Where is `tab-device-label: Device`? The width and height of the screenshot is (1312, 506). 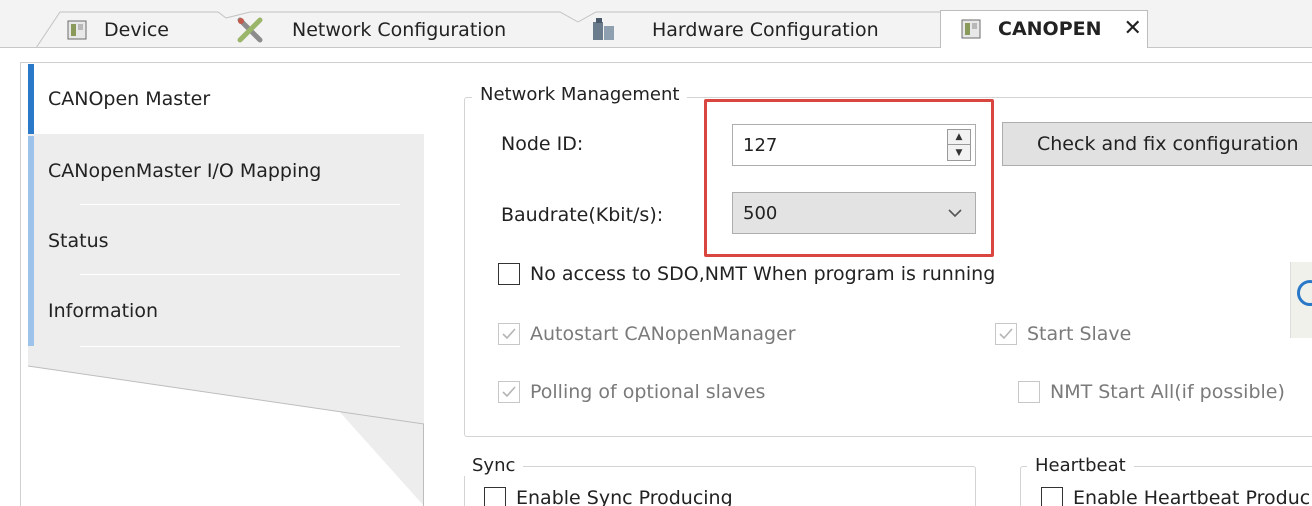 tab-device-label: Device is located at coordinates (136, 30).